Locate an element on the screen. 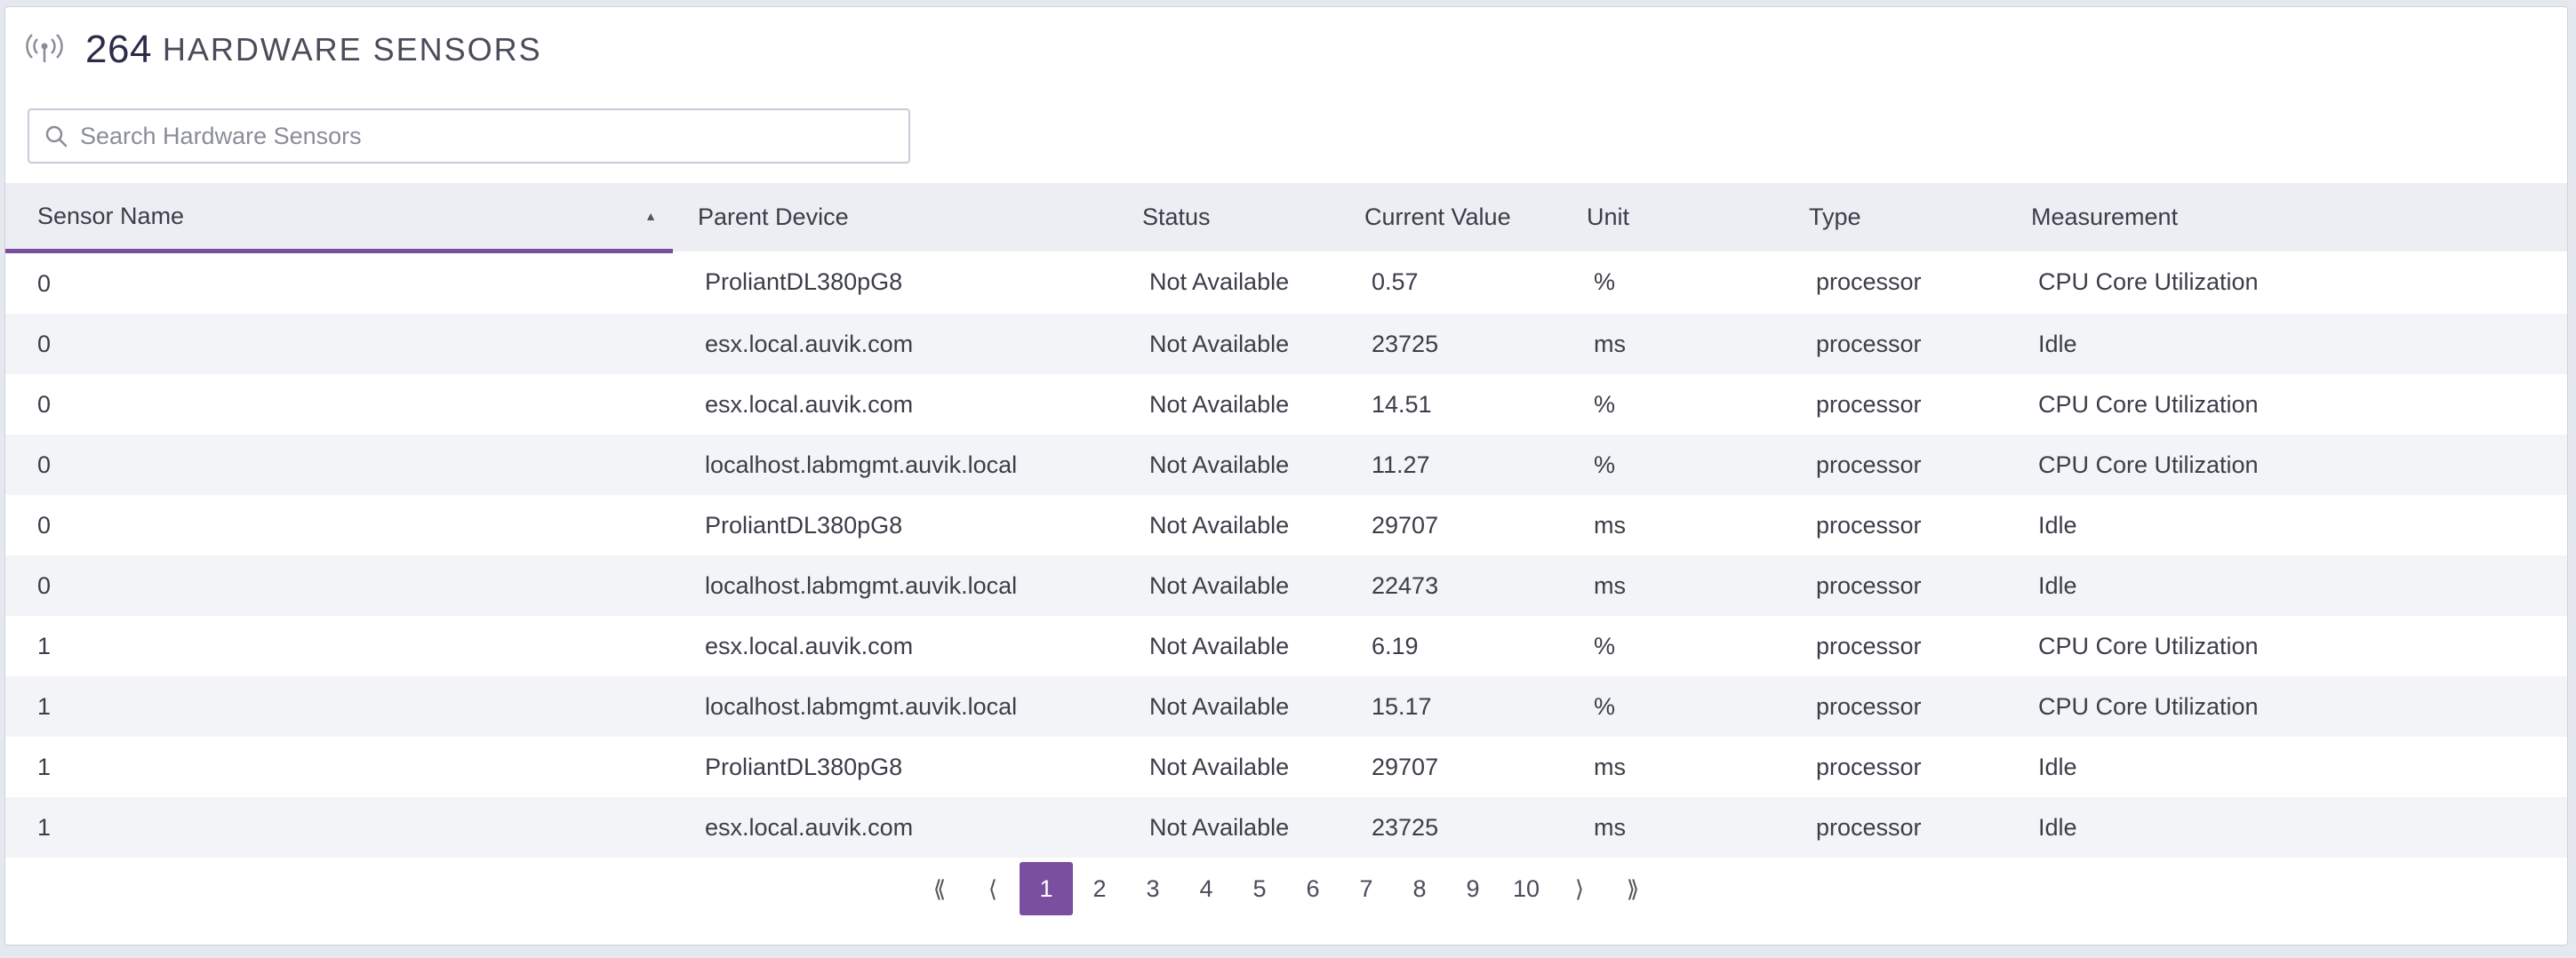  column-header-label: Unit is located at coordinates (1608, 216).